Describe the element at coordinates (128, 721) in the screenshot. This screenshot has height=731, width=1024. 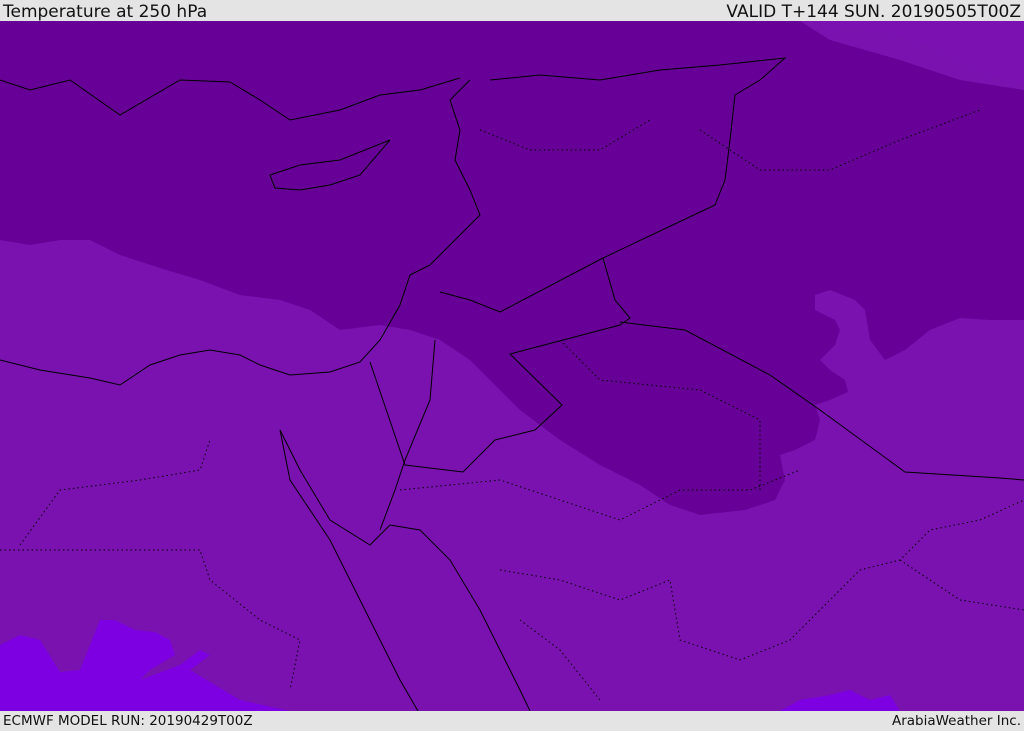
I see `model-run: ECMWF MODEL RUN: 20190429T00Z` at that location.